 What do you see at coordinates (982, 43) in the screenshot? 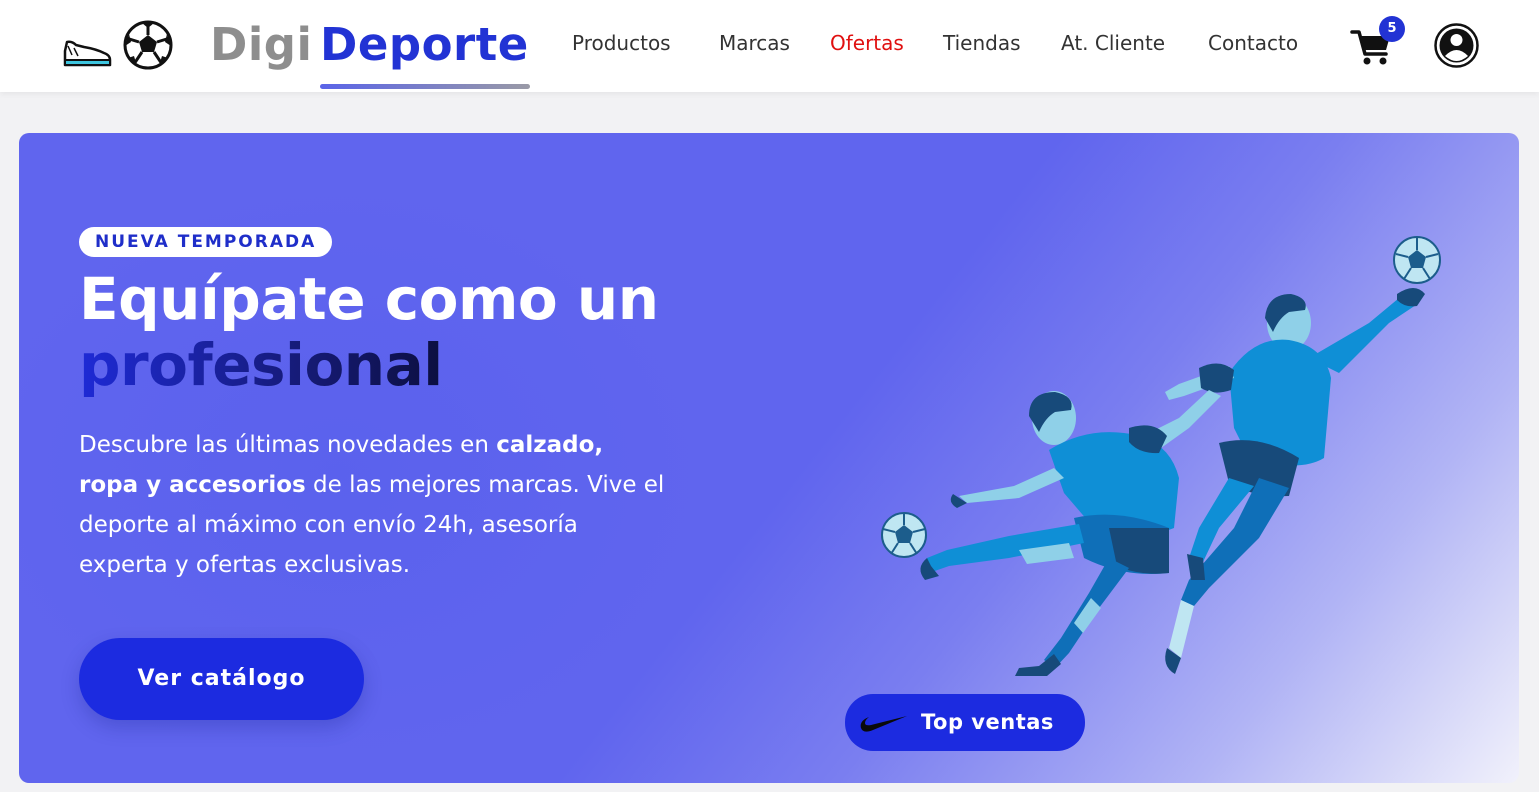
I see `nav-tiendas: Tiendas` at bounding box center [982, 43].